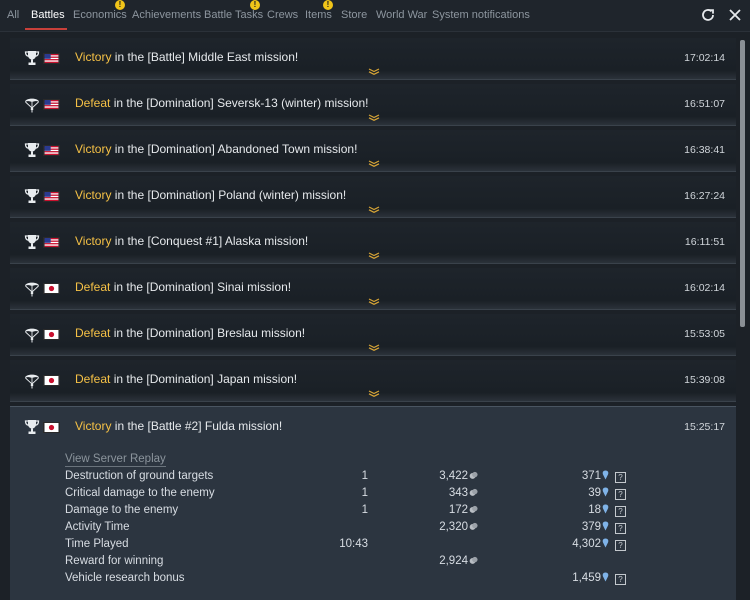  Describe the element at coordinates (233, 15) in the screenshot. I see `tab-battle-tasks: Battle Tasks` at that location.